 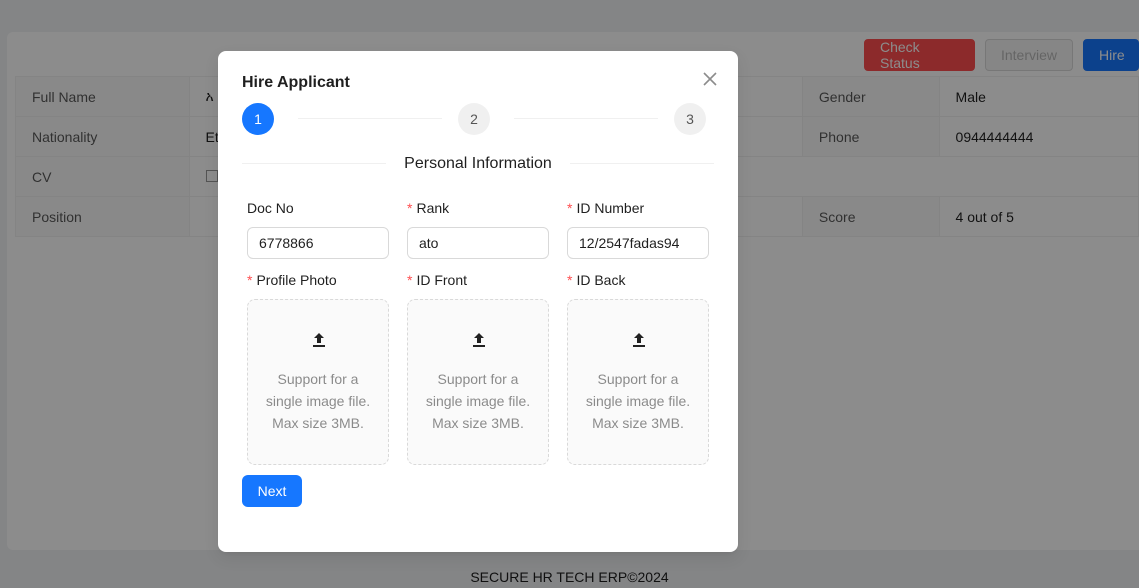 What do you see at coordinates (474, 119) in the screenshot?
I see `step-2: 2` at bounding box center [474, 119].